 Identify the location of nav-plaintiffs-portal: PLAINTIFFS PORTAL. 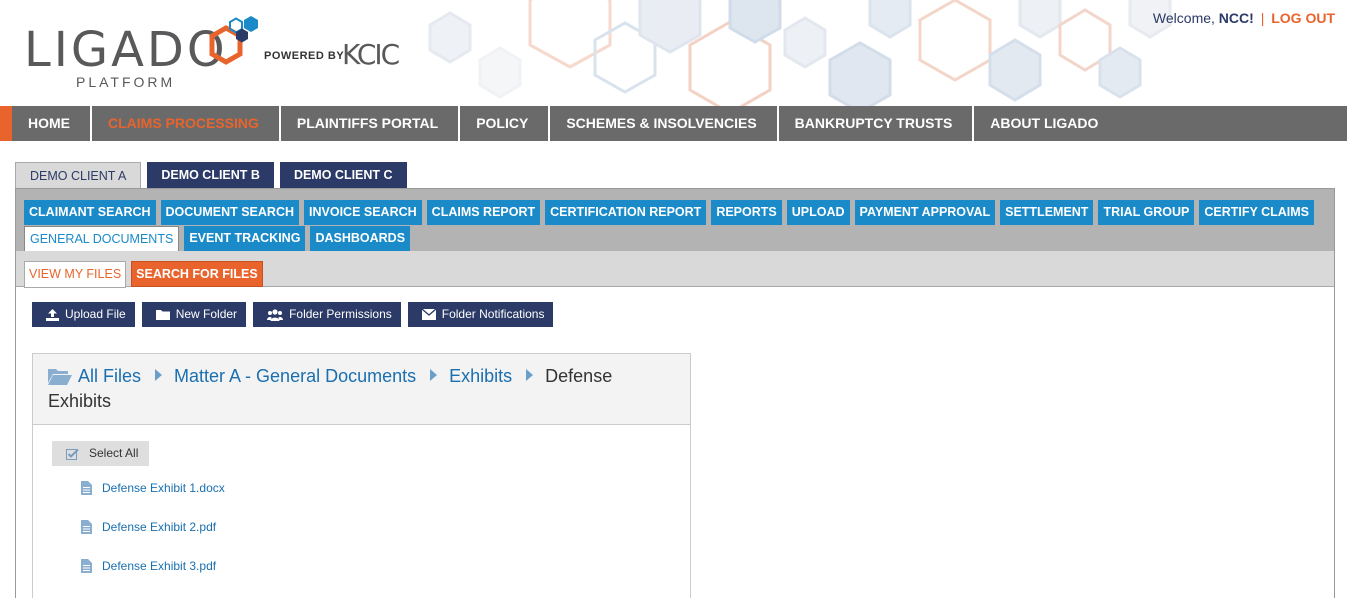
(371, 123).